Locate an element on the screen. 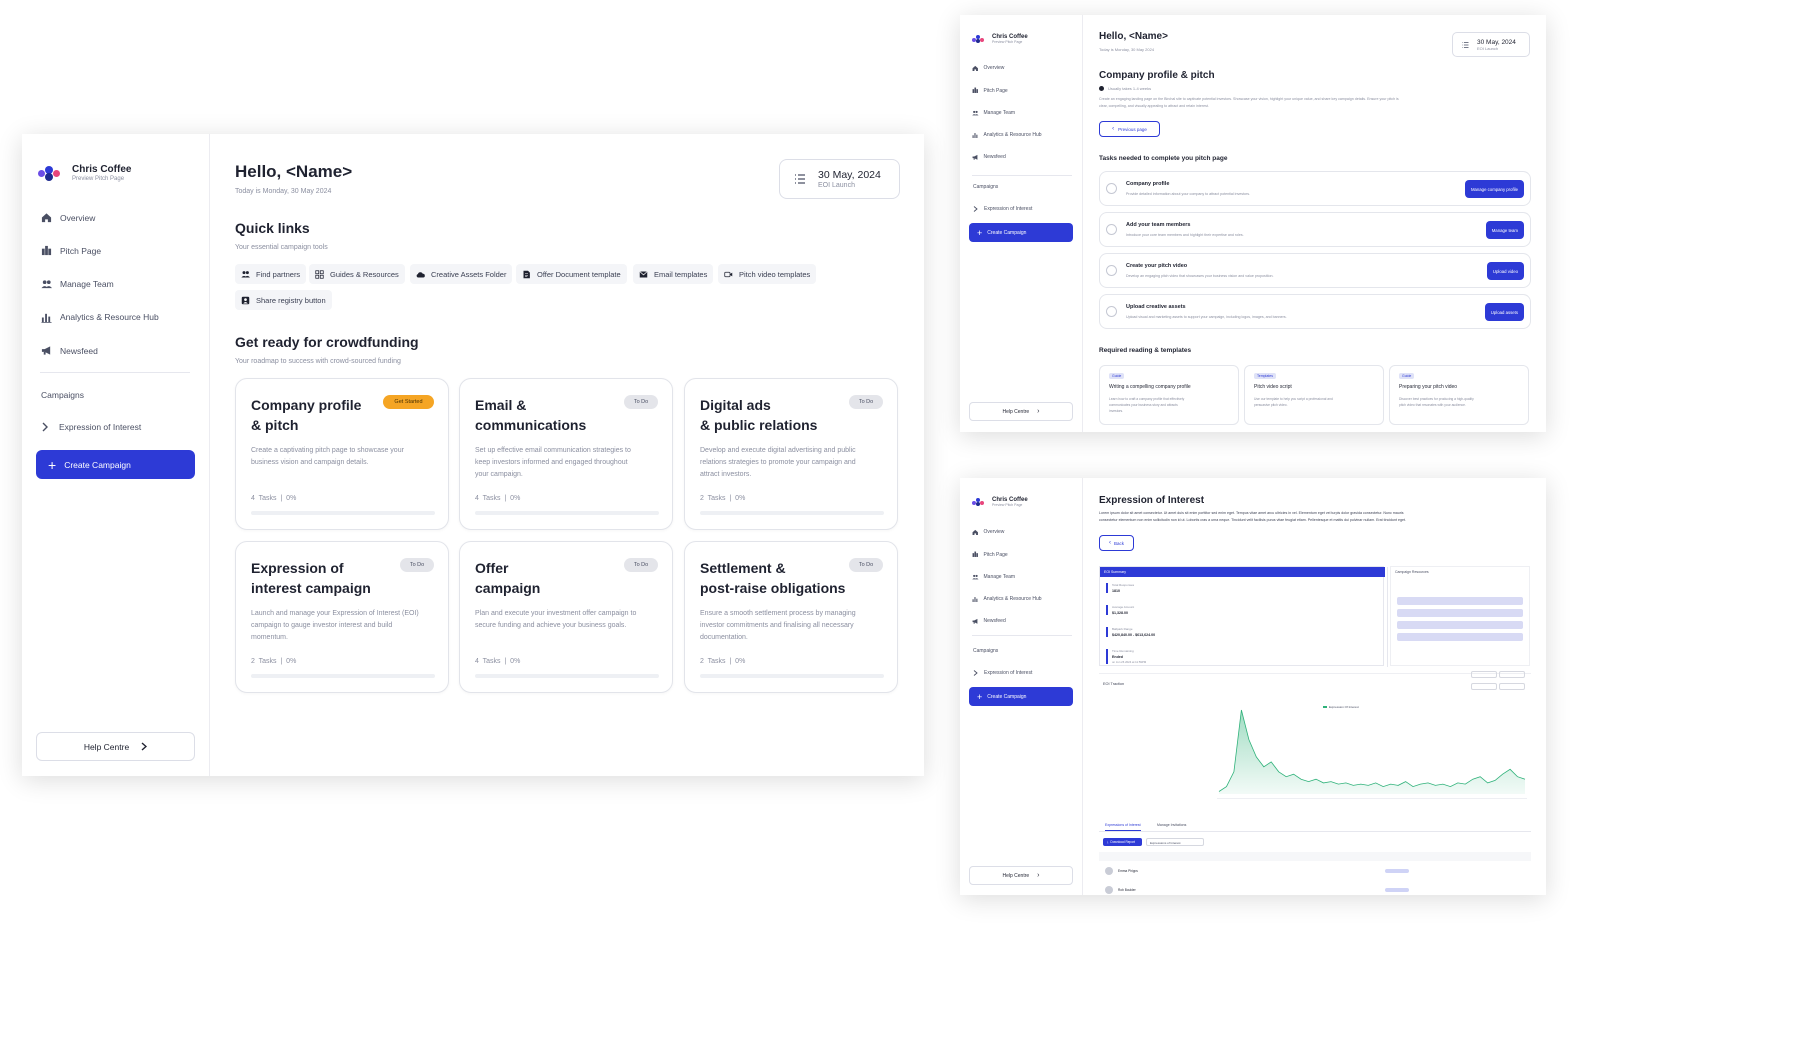  task-action-button: Upload assets is located at coordinates (1504, 312).